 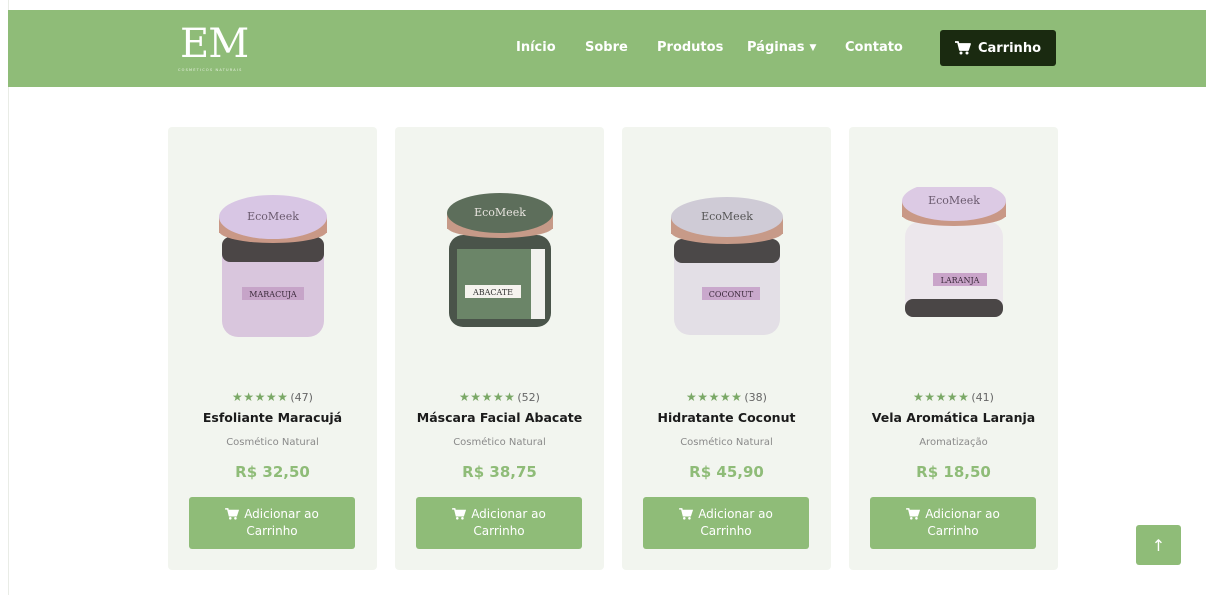 What do you see at coordinates (214, 44) in the screenshot?
I see `logo-monogram: EM` at bounding box center [214, 44].